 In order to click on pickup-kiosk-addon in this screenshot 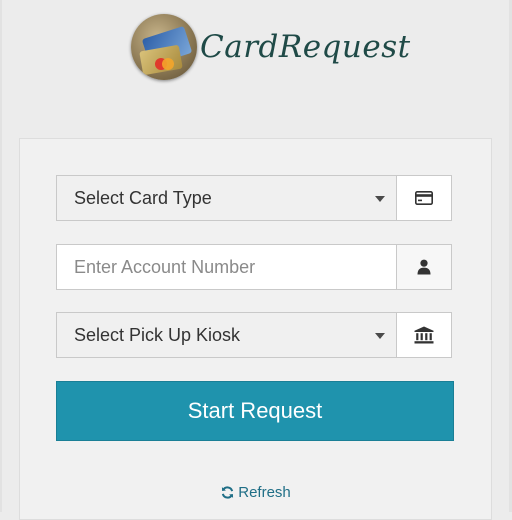, I will do `click(423, 335)`.